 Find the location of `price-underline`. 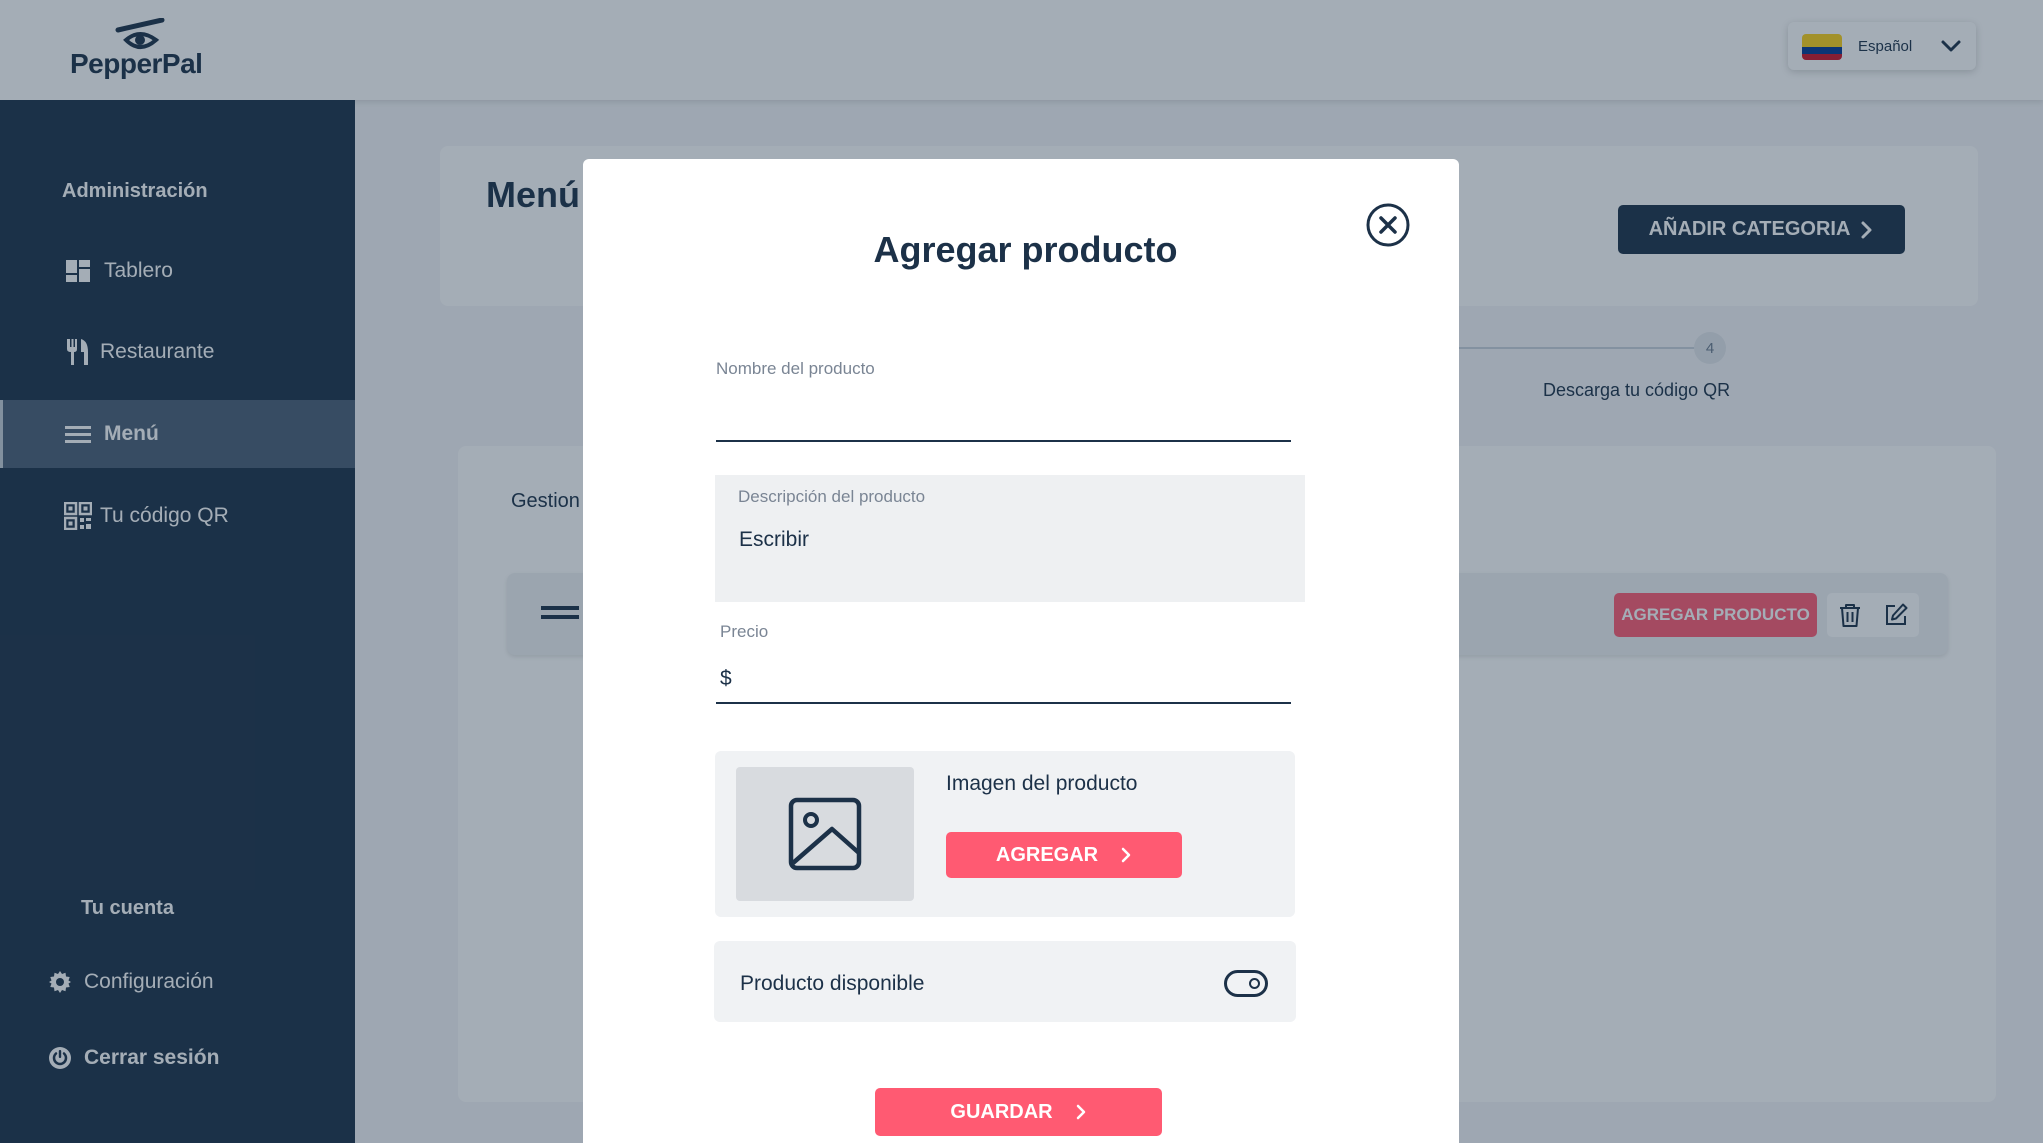

price-underline is located at coordinates (1003, 703).